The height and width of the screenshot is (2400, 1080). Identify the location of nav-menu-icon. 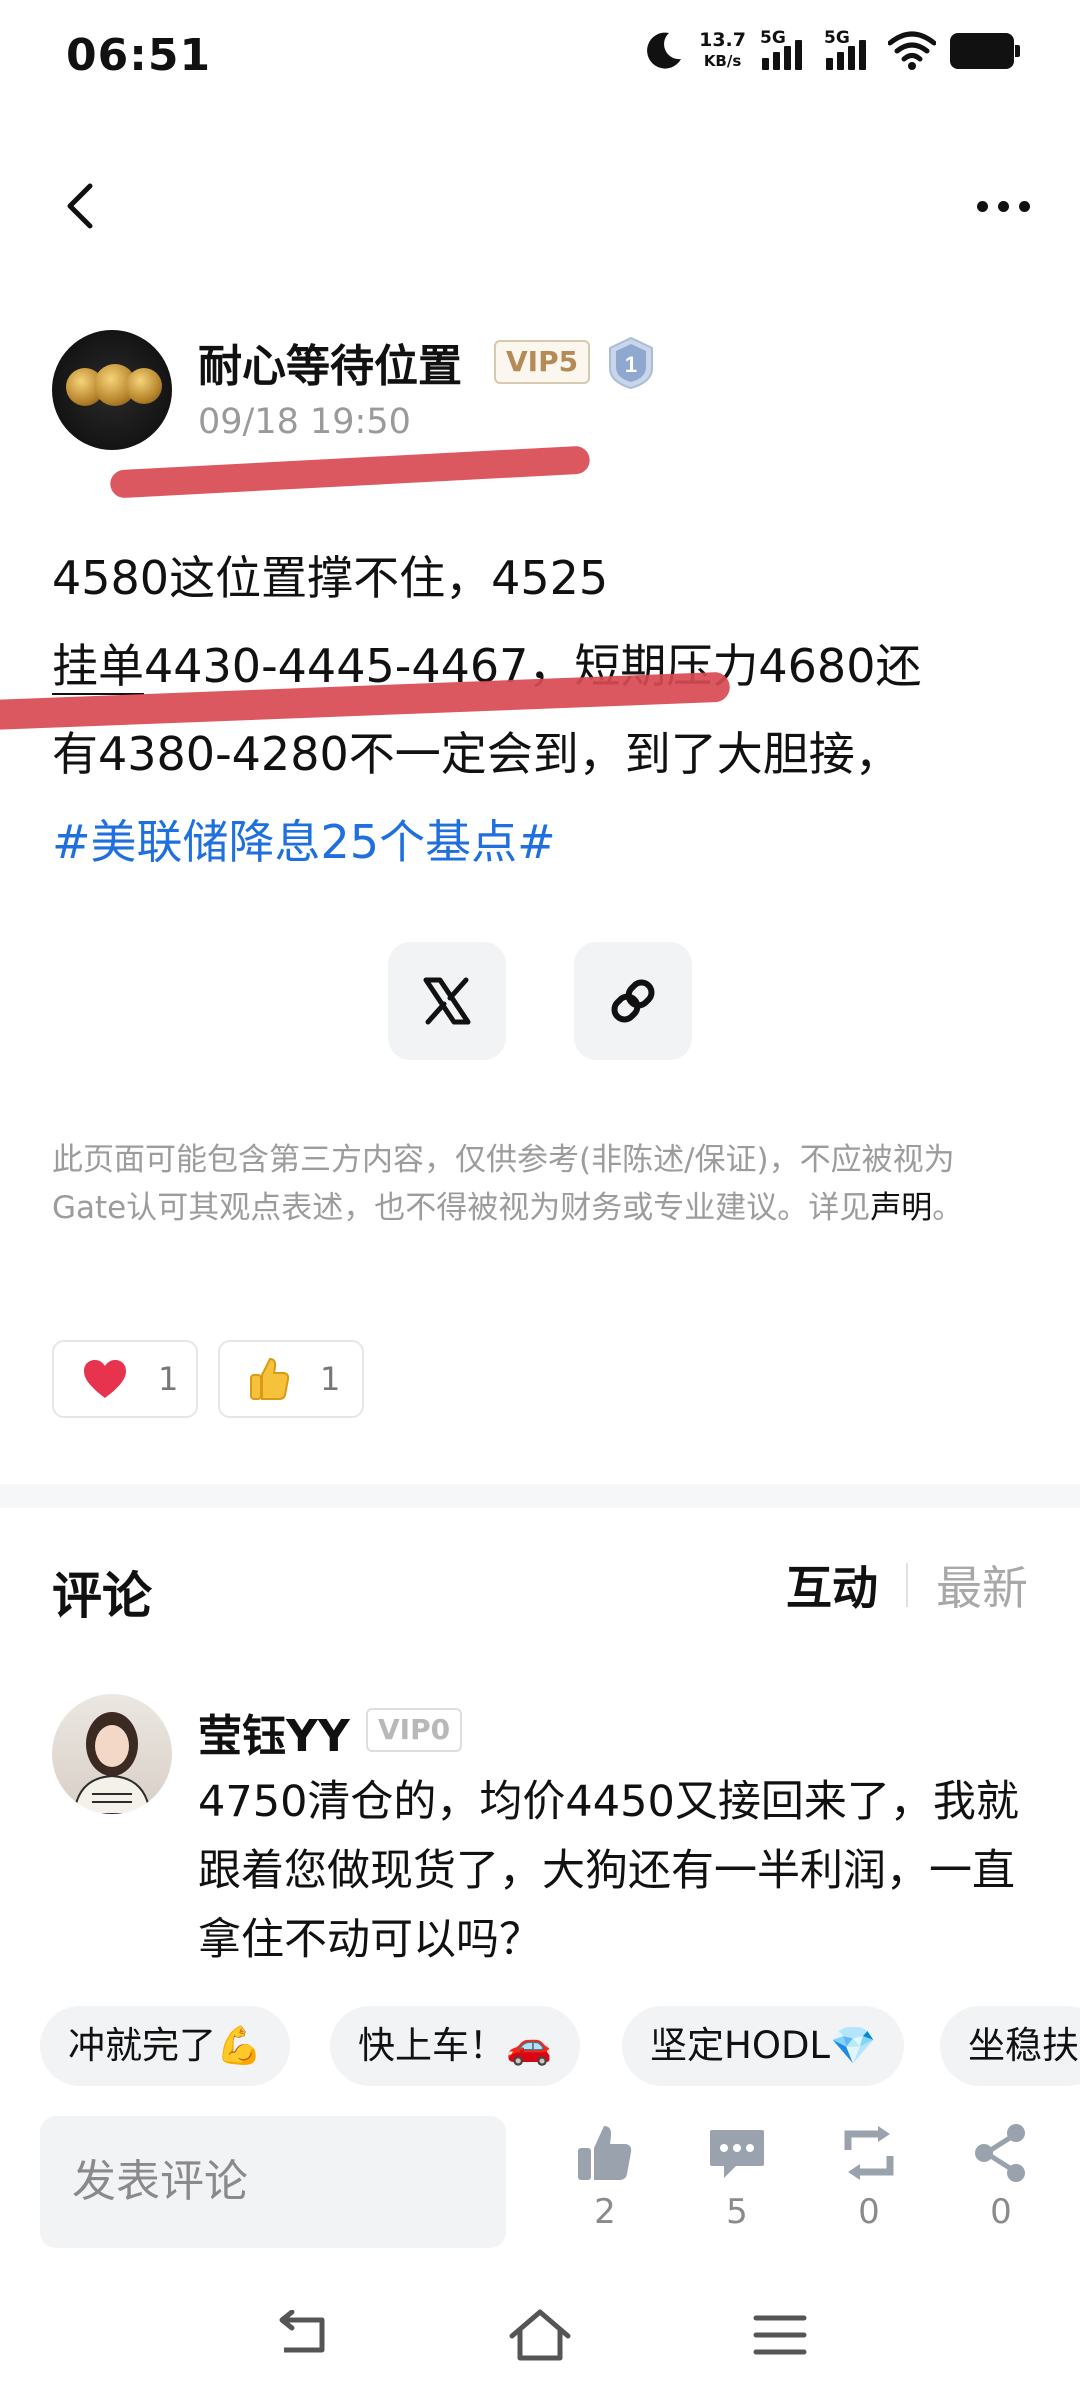
(780, 2335).